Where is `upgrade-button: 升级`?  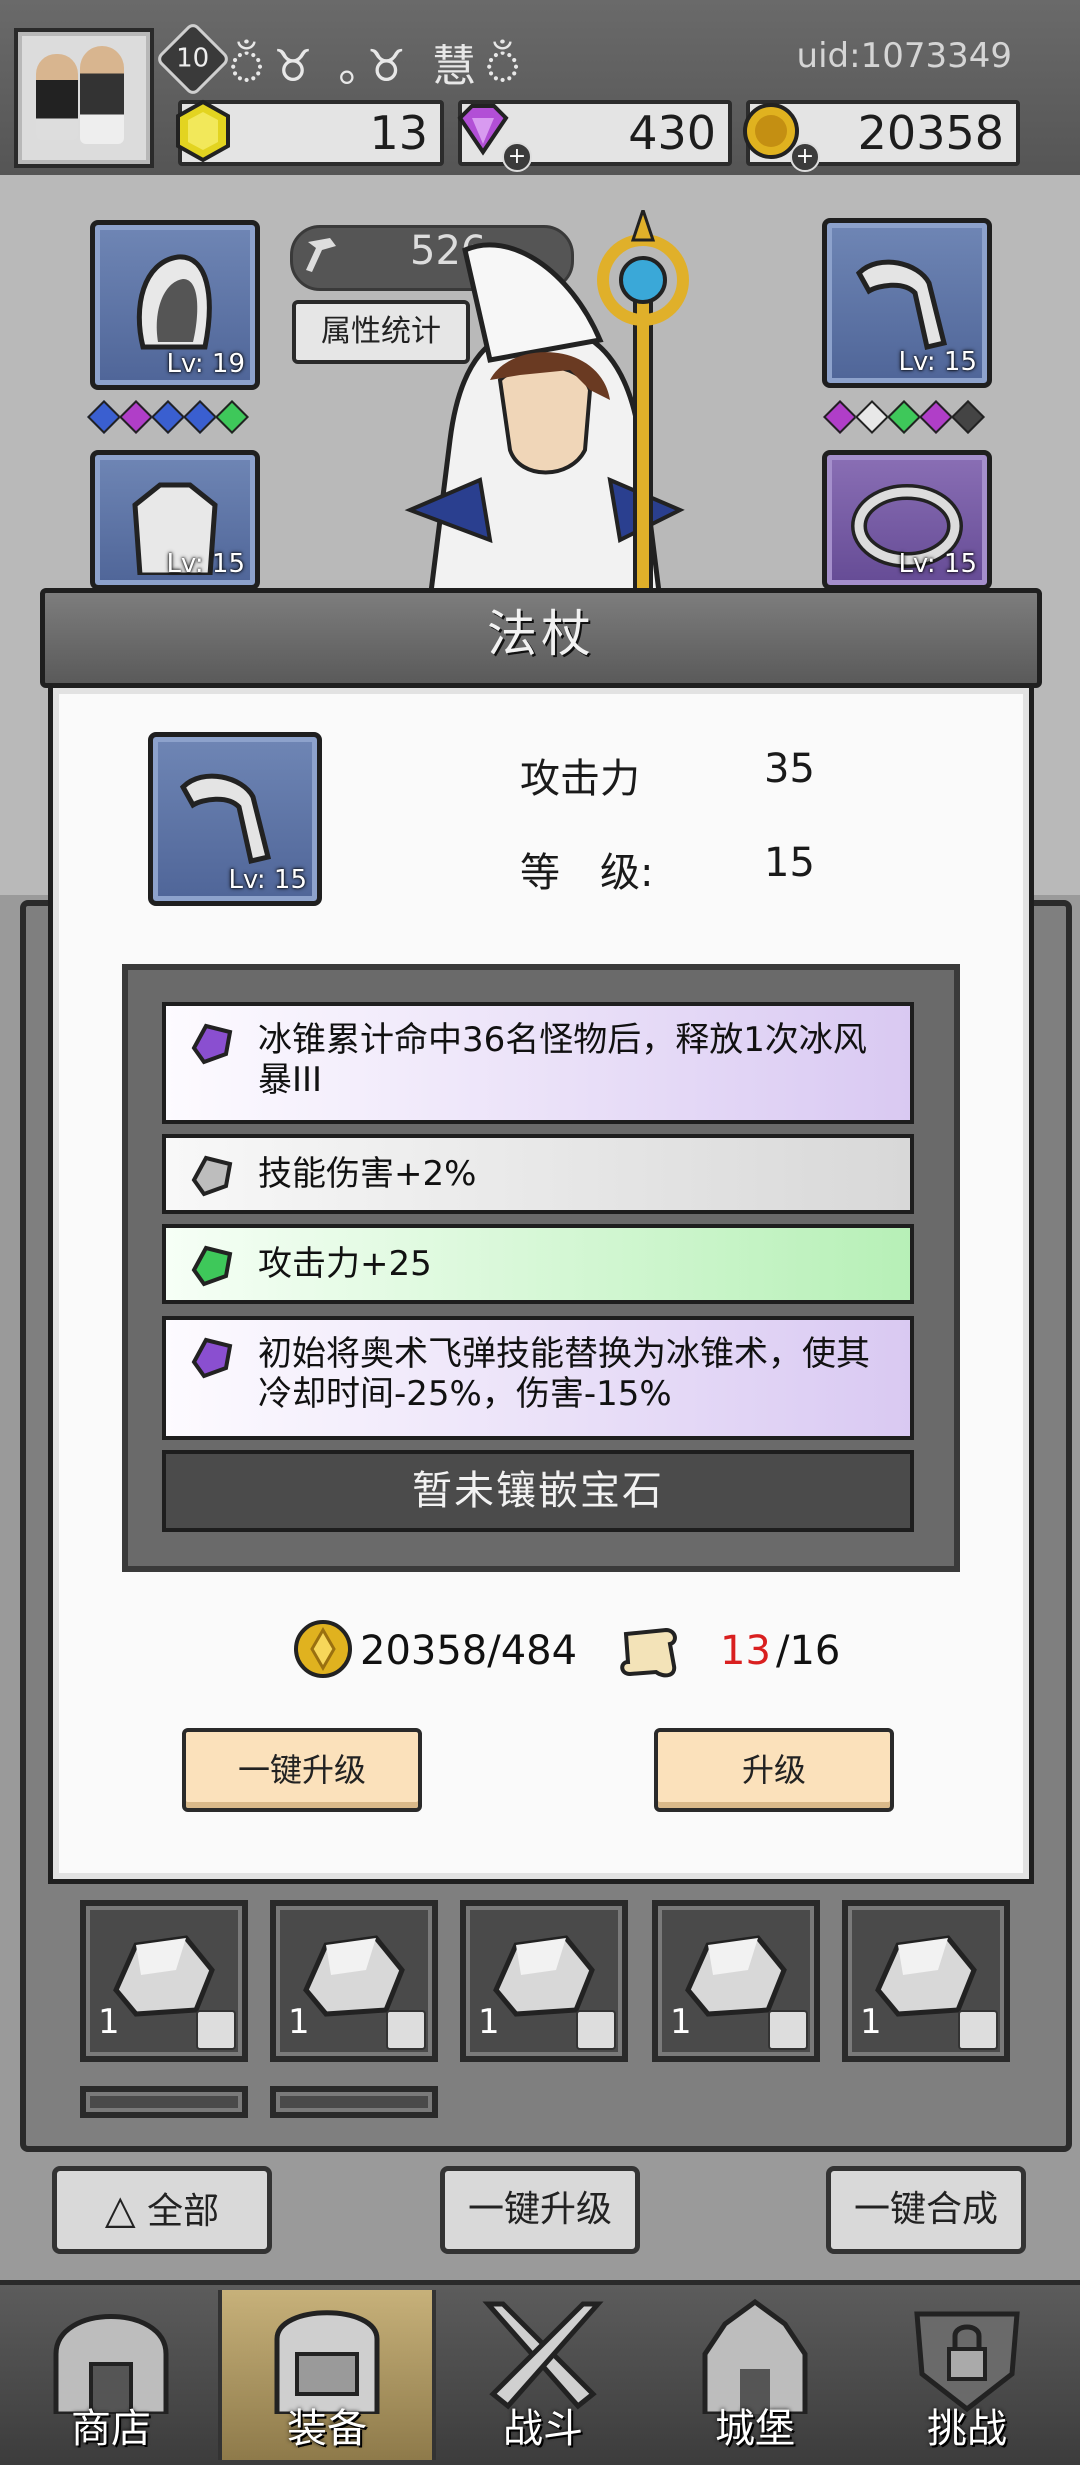
upgrade-button: 升级 is located at coordinates (774, 1770).